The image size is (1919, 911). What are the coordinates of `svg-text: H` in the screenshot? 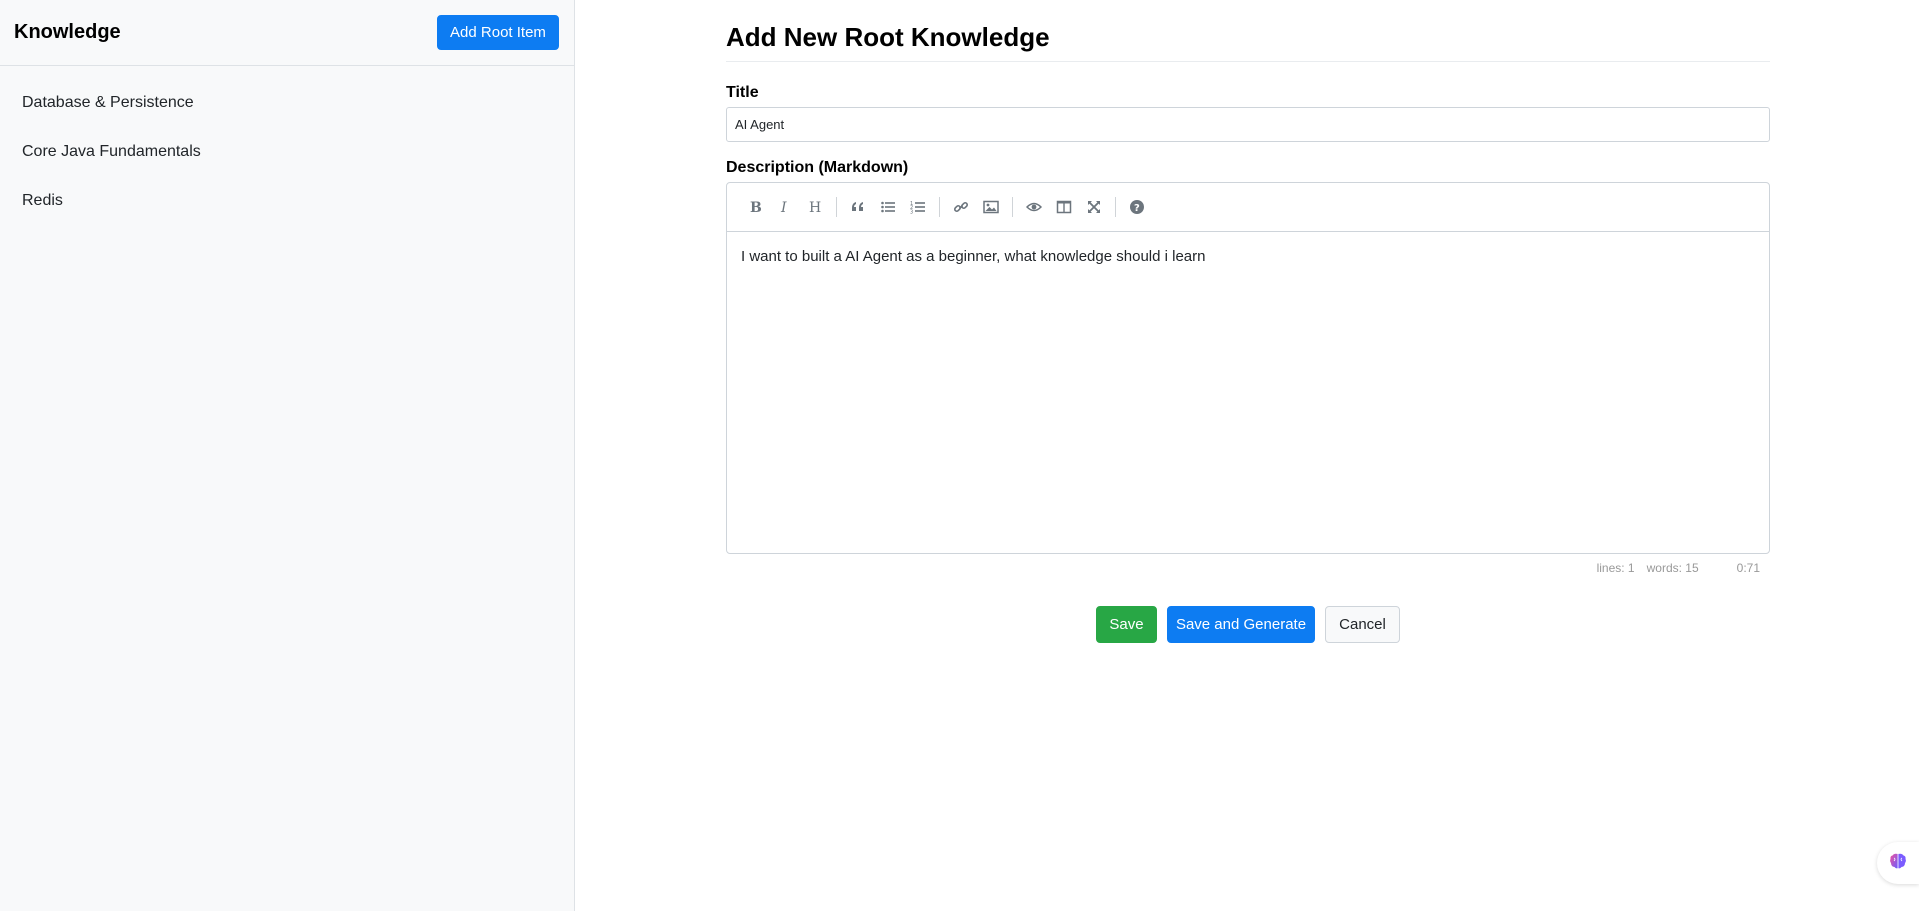 It's located at (815, 207).